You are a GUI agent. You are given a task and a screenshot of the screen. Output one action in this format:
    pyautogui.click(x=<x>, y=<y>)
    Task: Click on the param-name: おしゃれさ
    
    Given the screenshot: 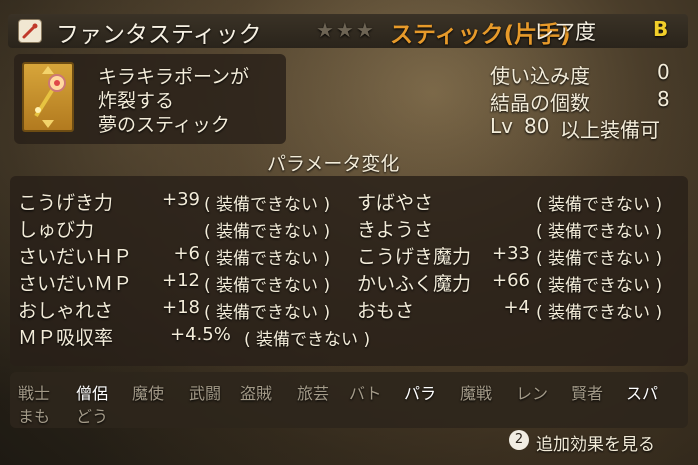 What is the action you would take?
    pyautogui.click(x=66, y=311)
    